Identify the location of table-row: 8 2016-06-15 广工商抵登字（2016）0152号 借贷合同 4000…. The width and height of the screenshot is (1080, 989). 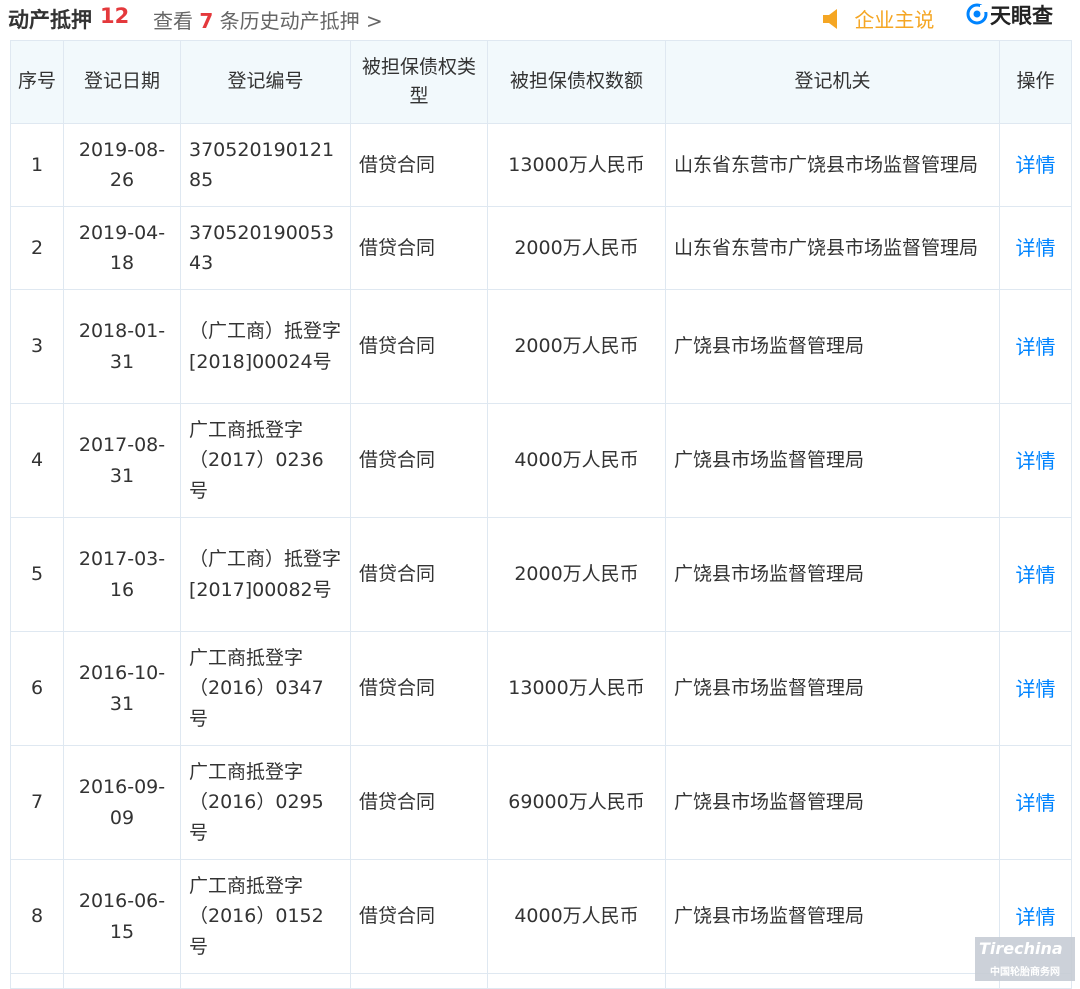
(541, 916).